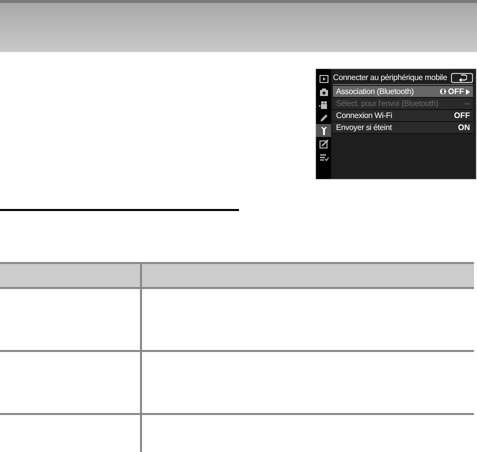  I want to click on back-arrow-icon, so click(462, 78).